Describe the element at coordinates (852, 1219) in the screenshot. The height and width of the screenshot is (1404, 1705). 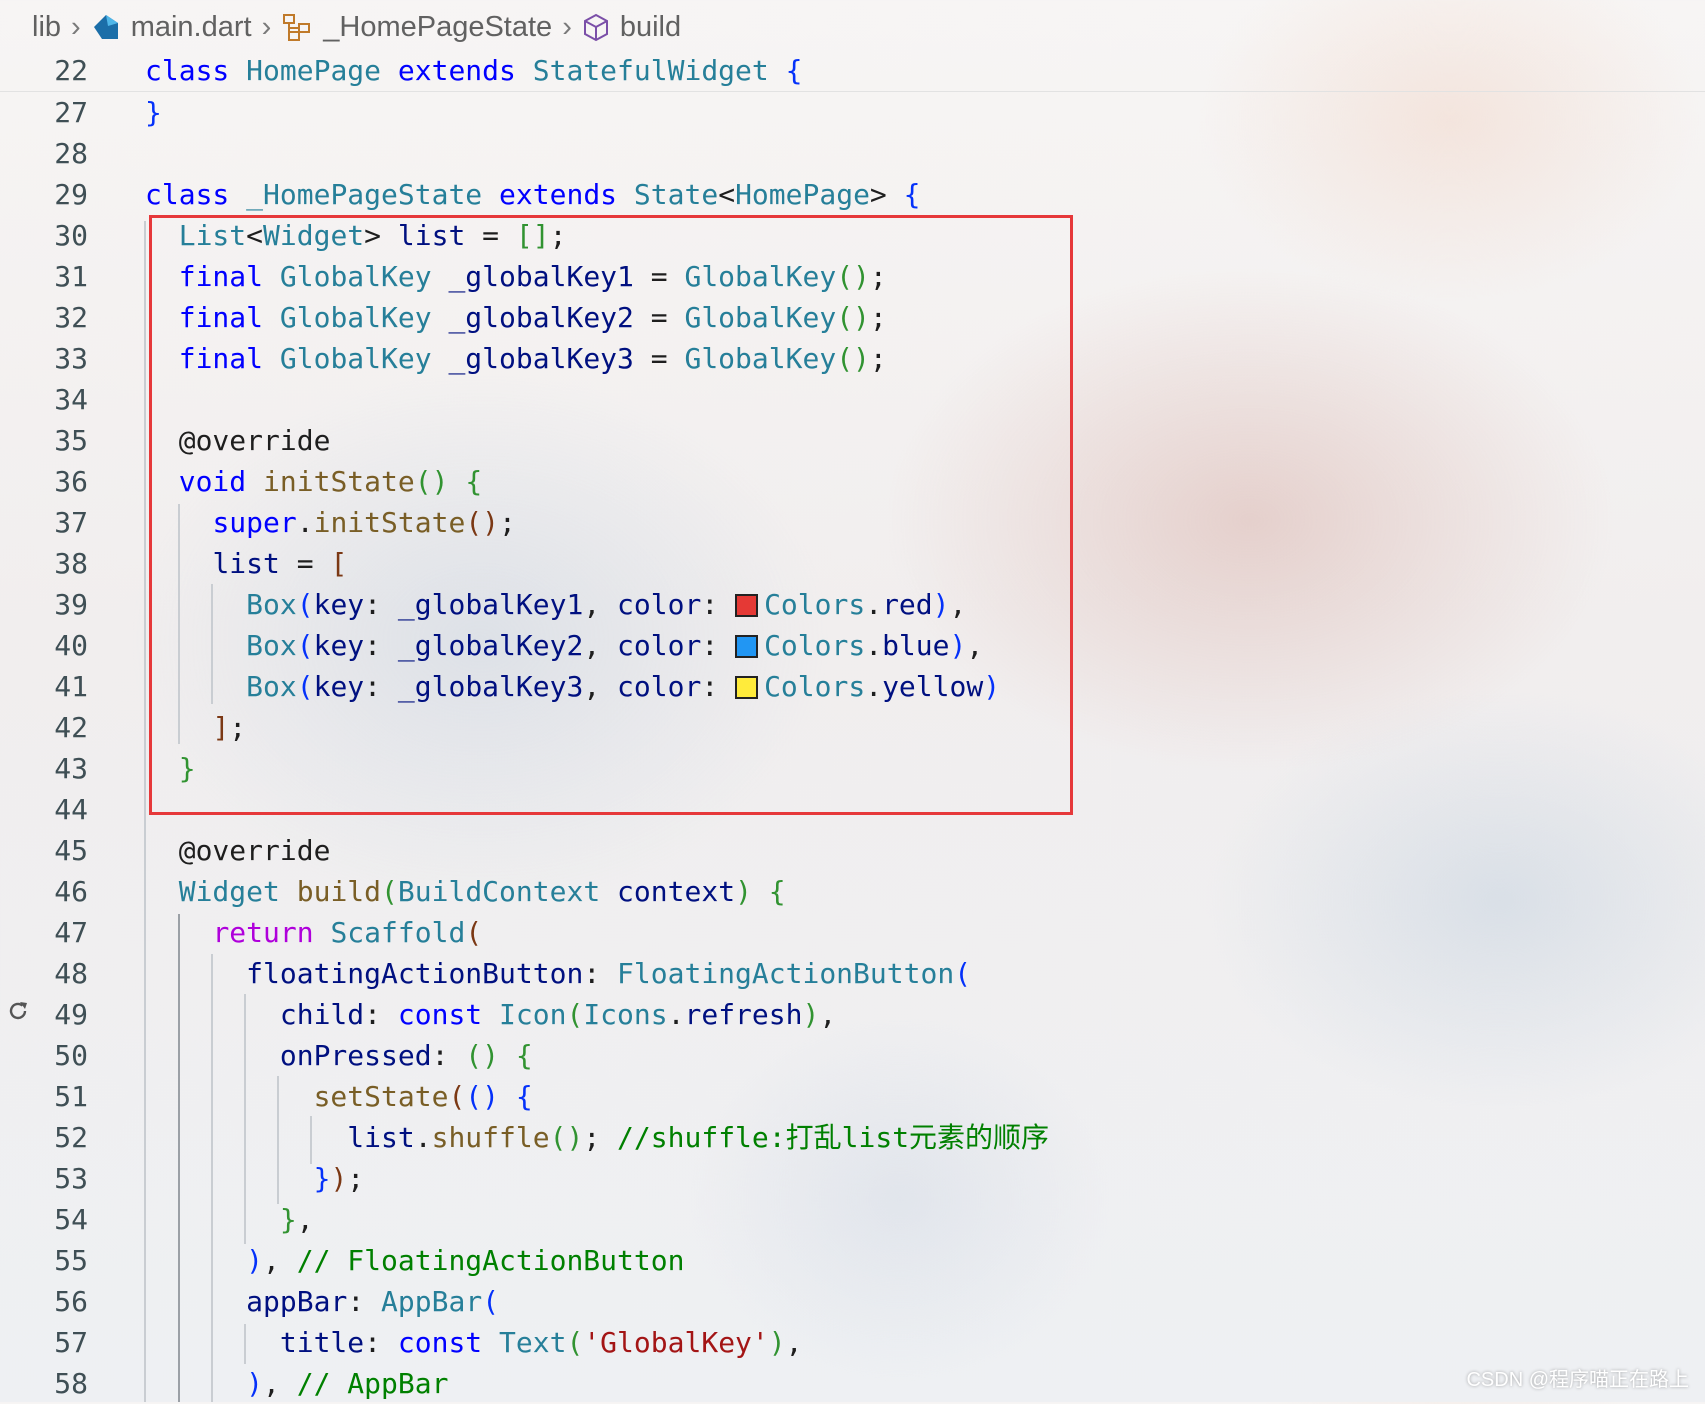
I see `code-line: 54 },` at that location.